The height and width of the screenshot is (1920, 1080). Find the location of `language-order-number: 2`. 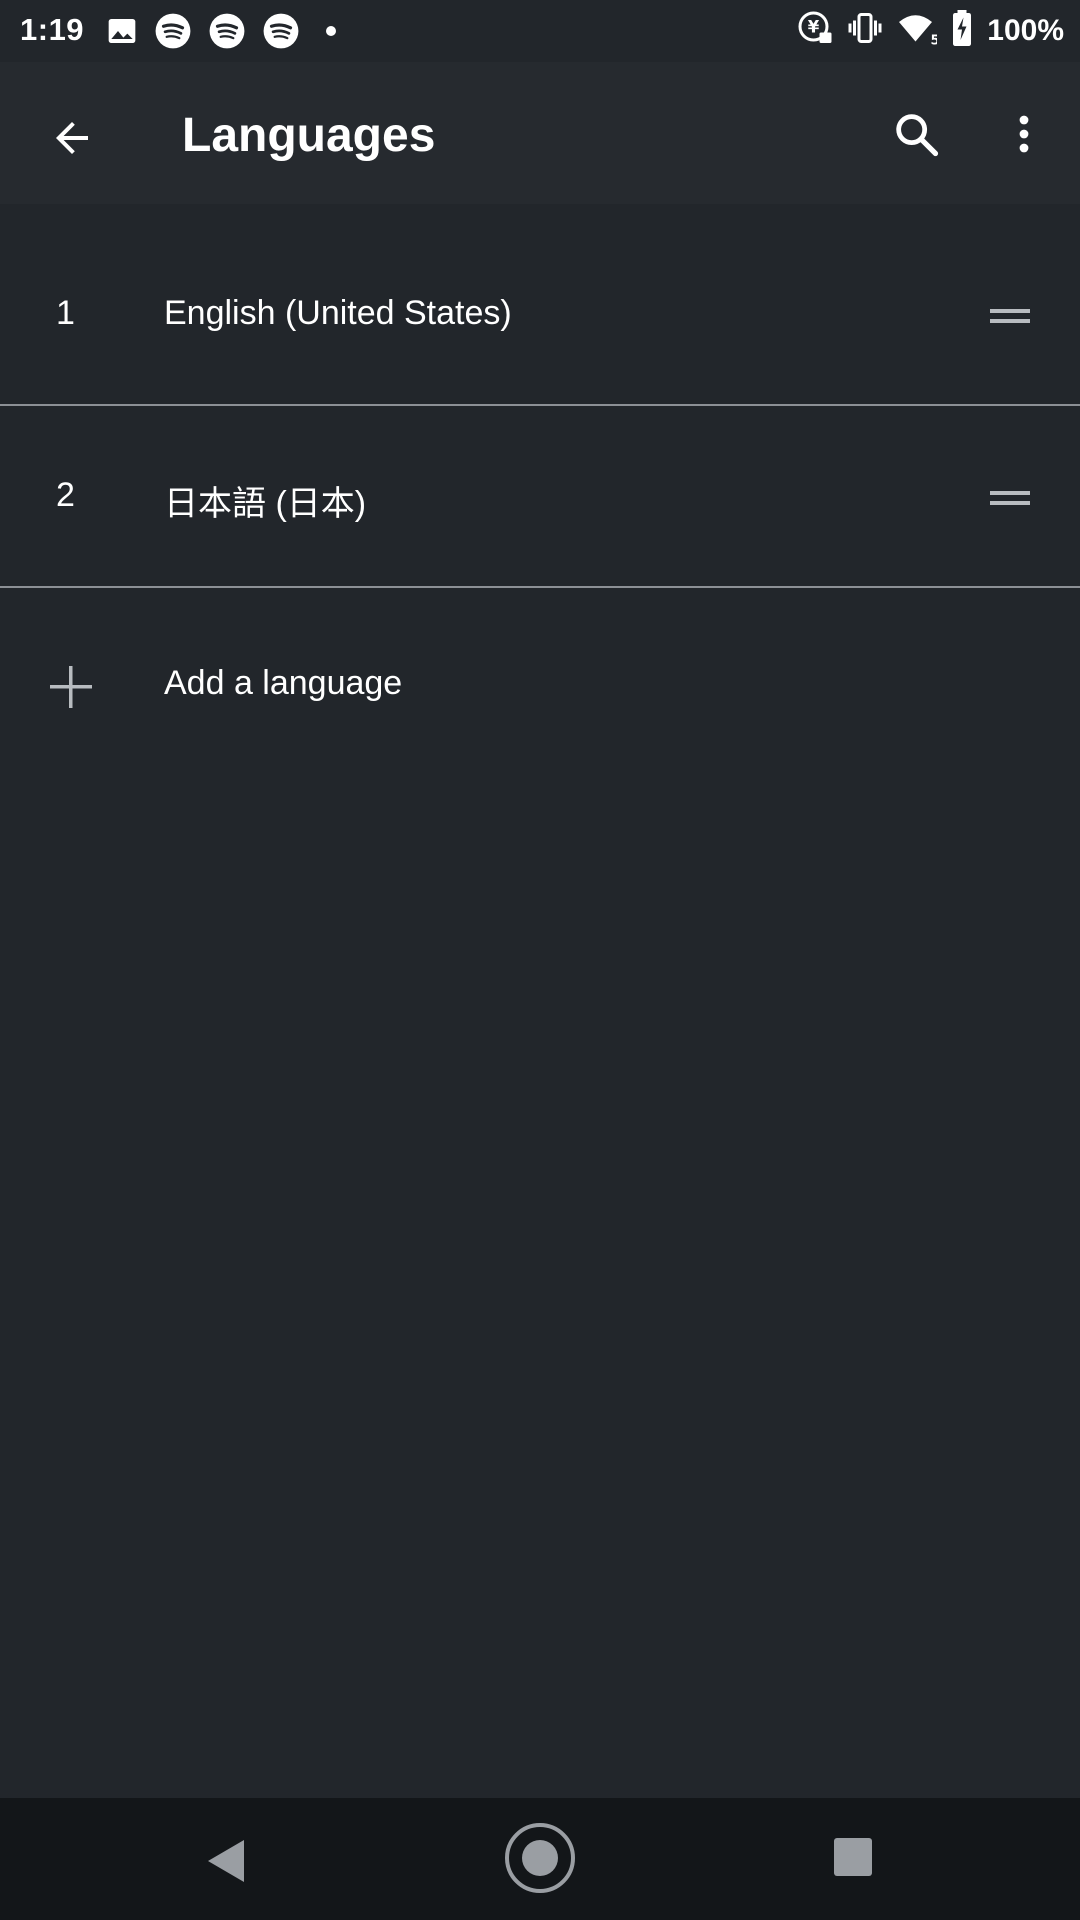

language-order-number: 2 is located at coordinates (65, 495).